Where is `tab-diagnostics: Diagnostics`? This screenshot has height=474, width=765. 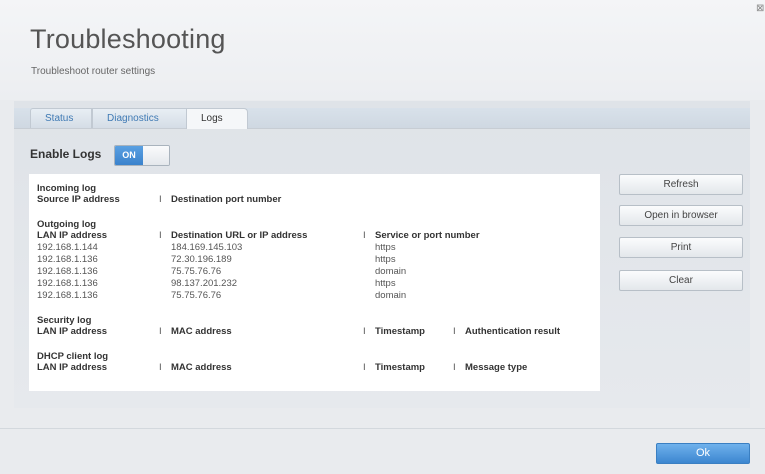 tab-diagnostics: Diagnostics is located at coordinates (139, 118).